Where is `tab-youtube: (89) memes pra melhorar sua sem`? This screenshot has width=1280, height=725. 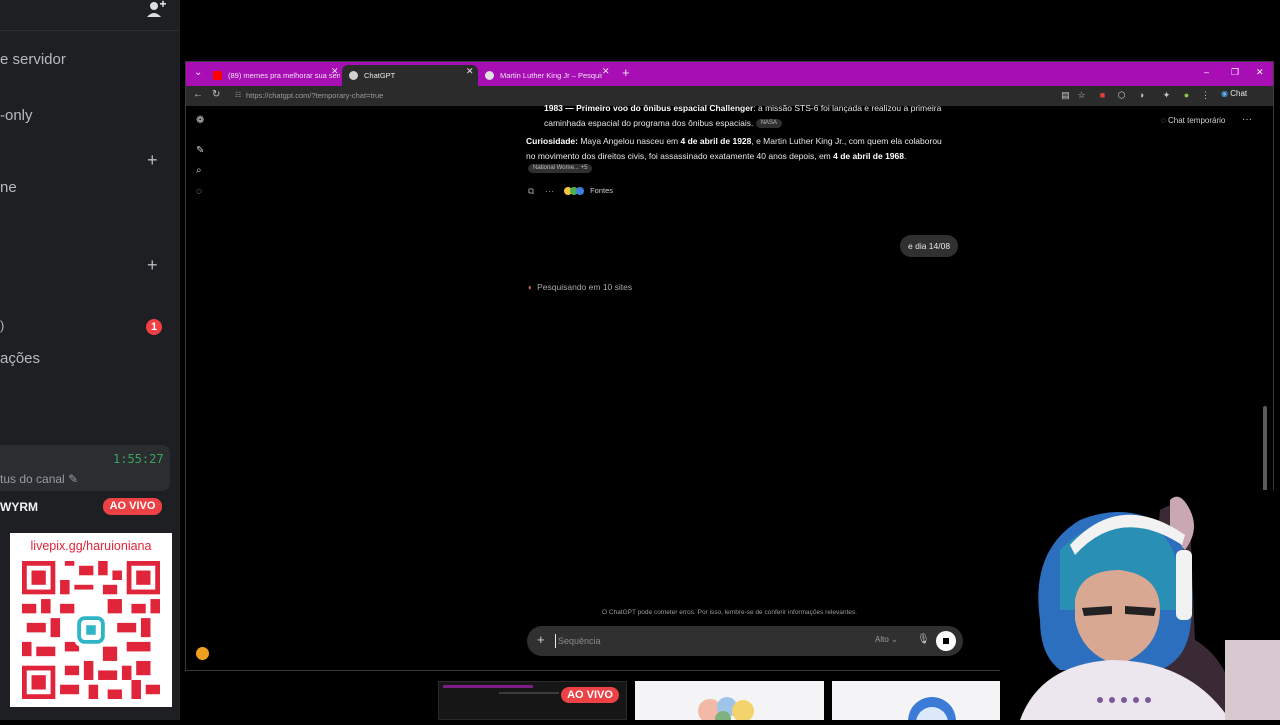 tab-youtube: (89) memes pra melhorar sua sem is located at coordinates (273, 75).